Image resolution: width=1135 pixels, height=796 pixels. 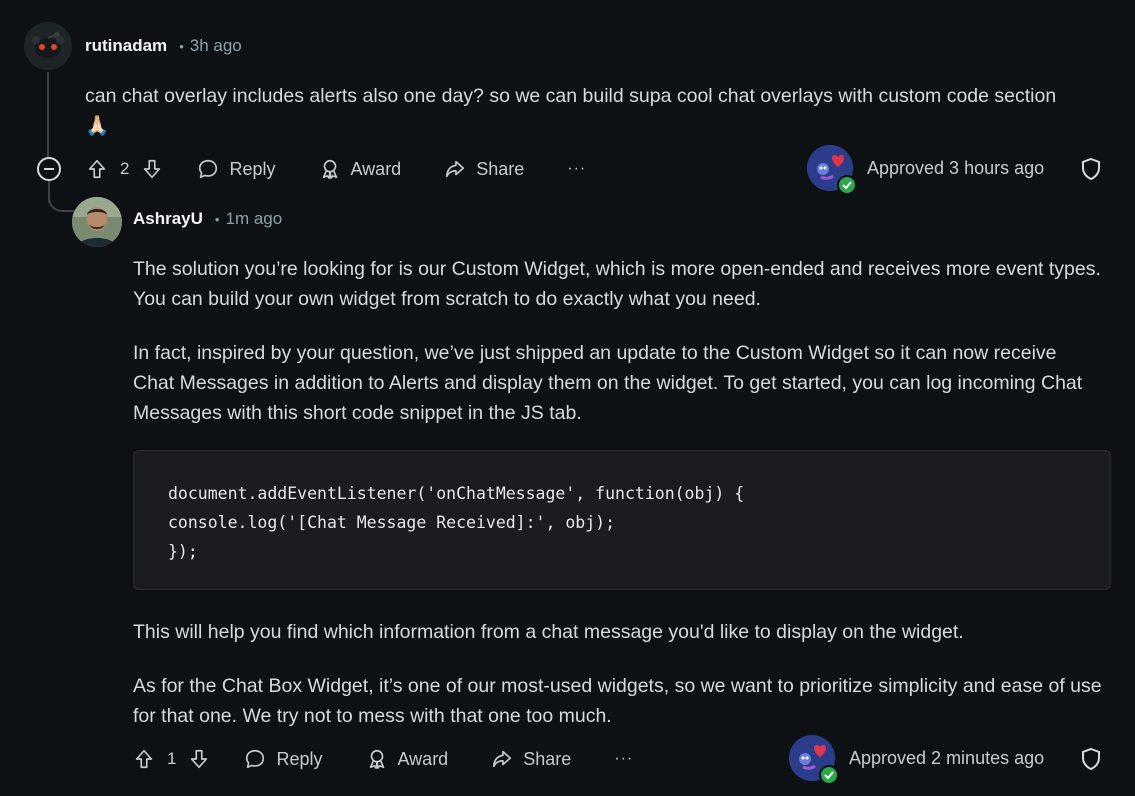 I want to click on comment-meta: rutinadam • 3h ago, so click(x=163, y=46).